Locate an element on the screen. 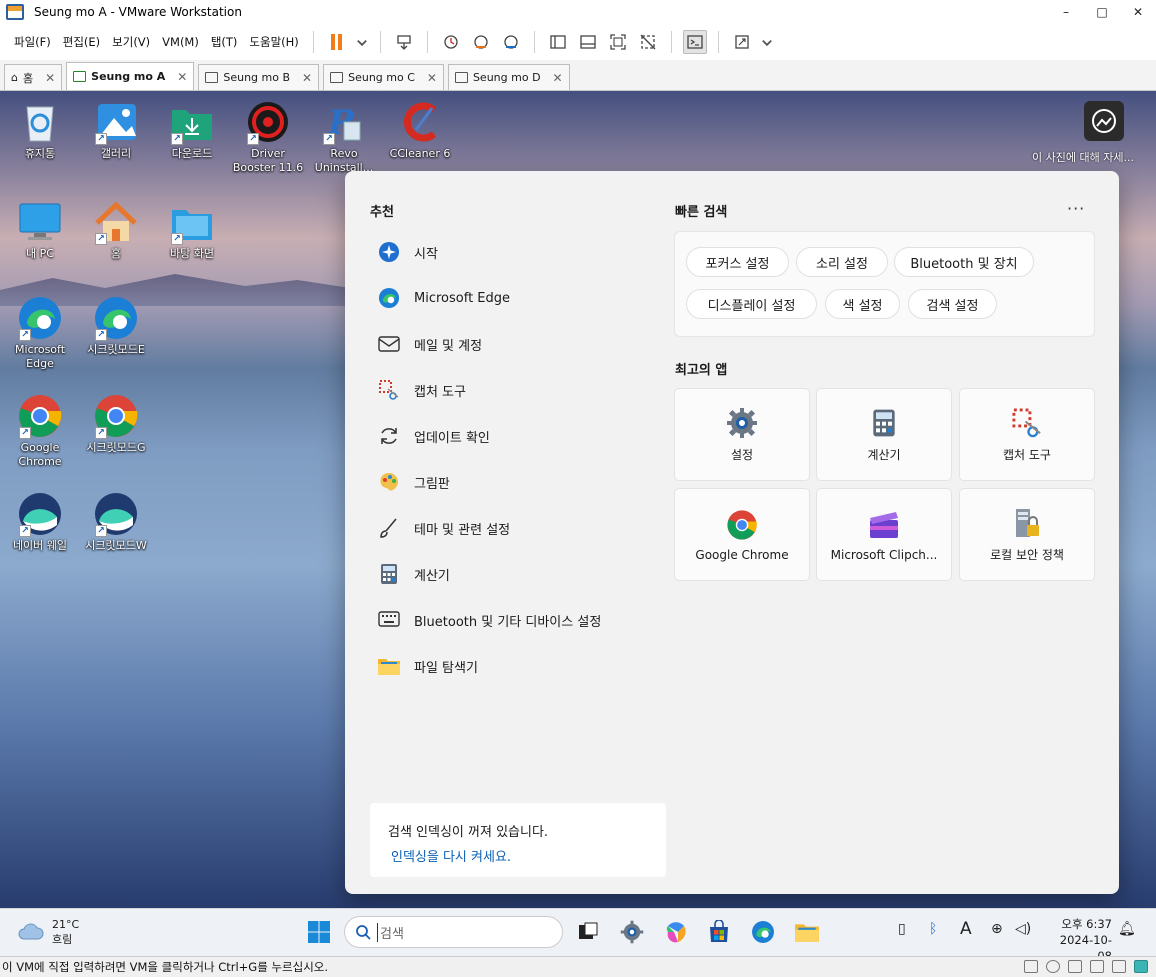  menu-help: 도움말(H) is located at coordinates (273, 42).